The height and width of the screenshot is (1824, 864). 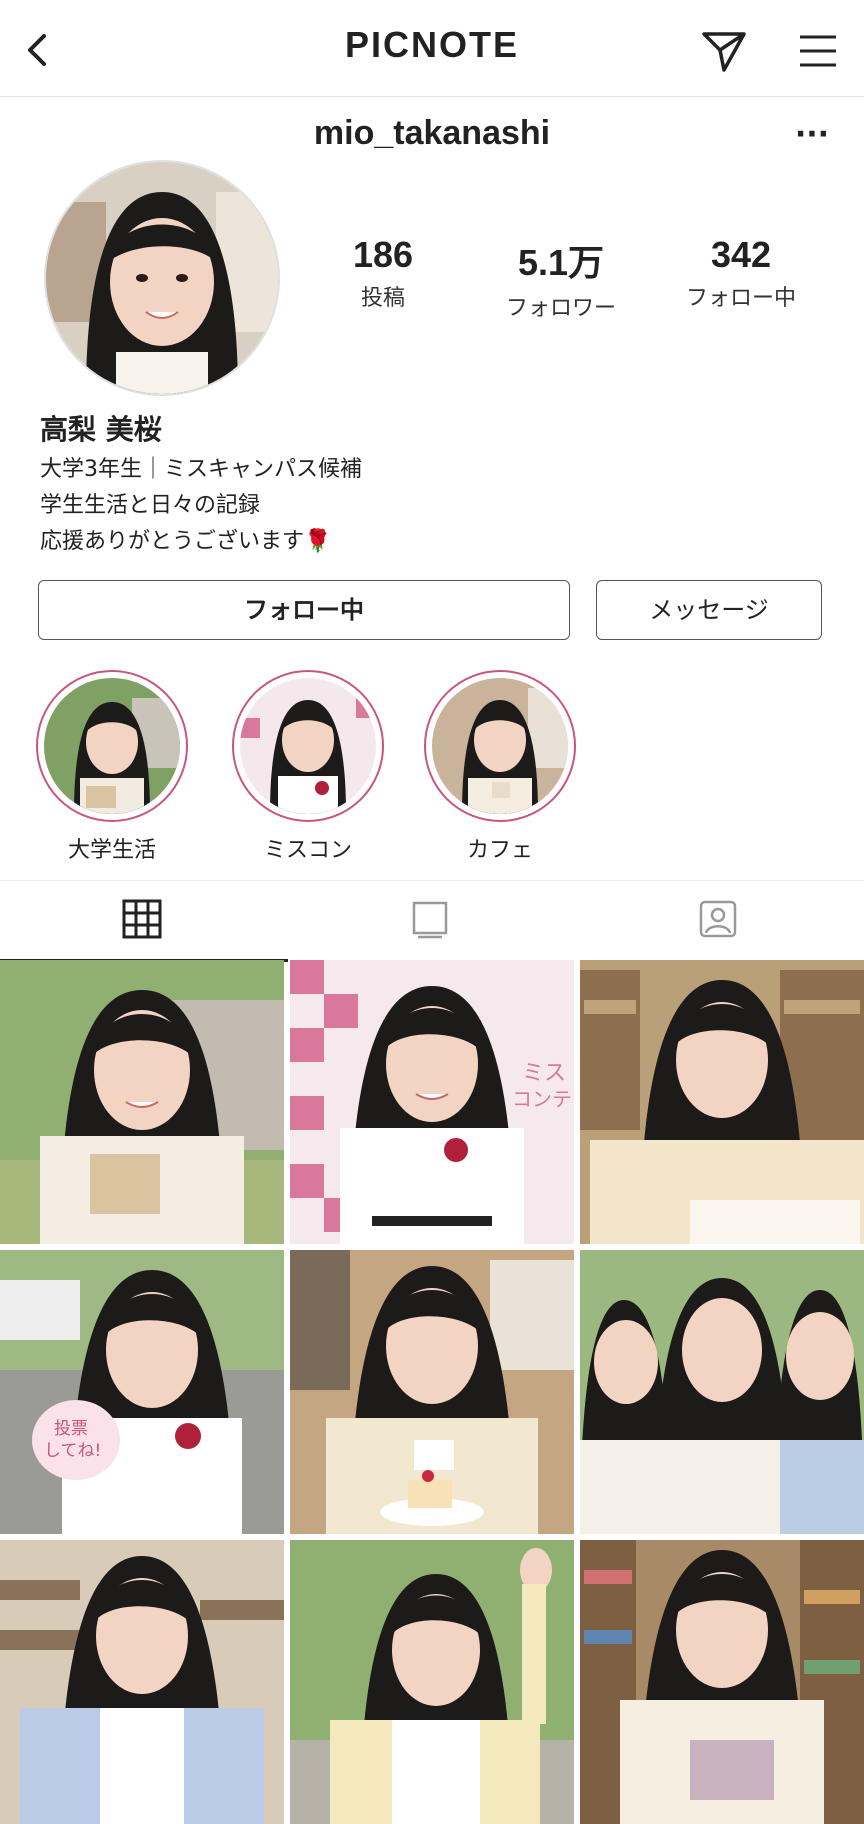 I want to click on highlight-cafe: カフェ, so click(x=500, y=767).